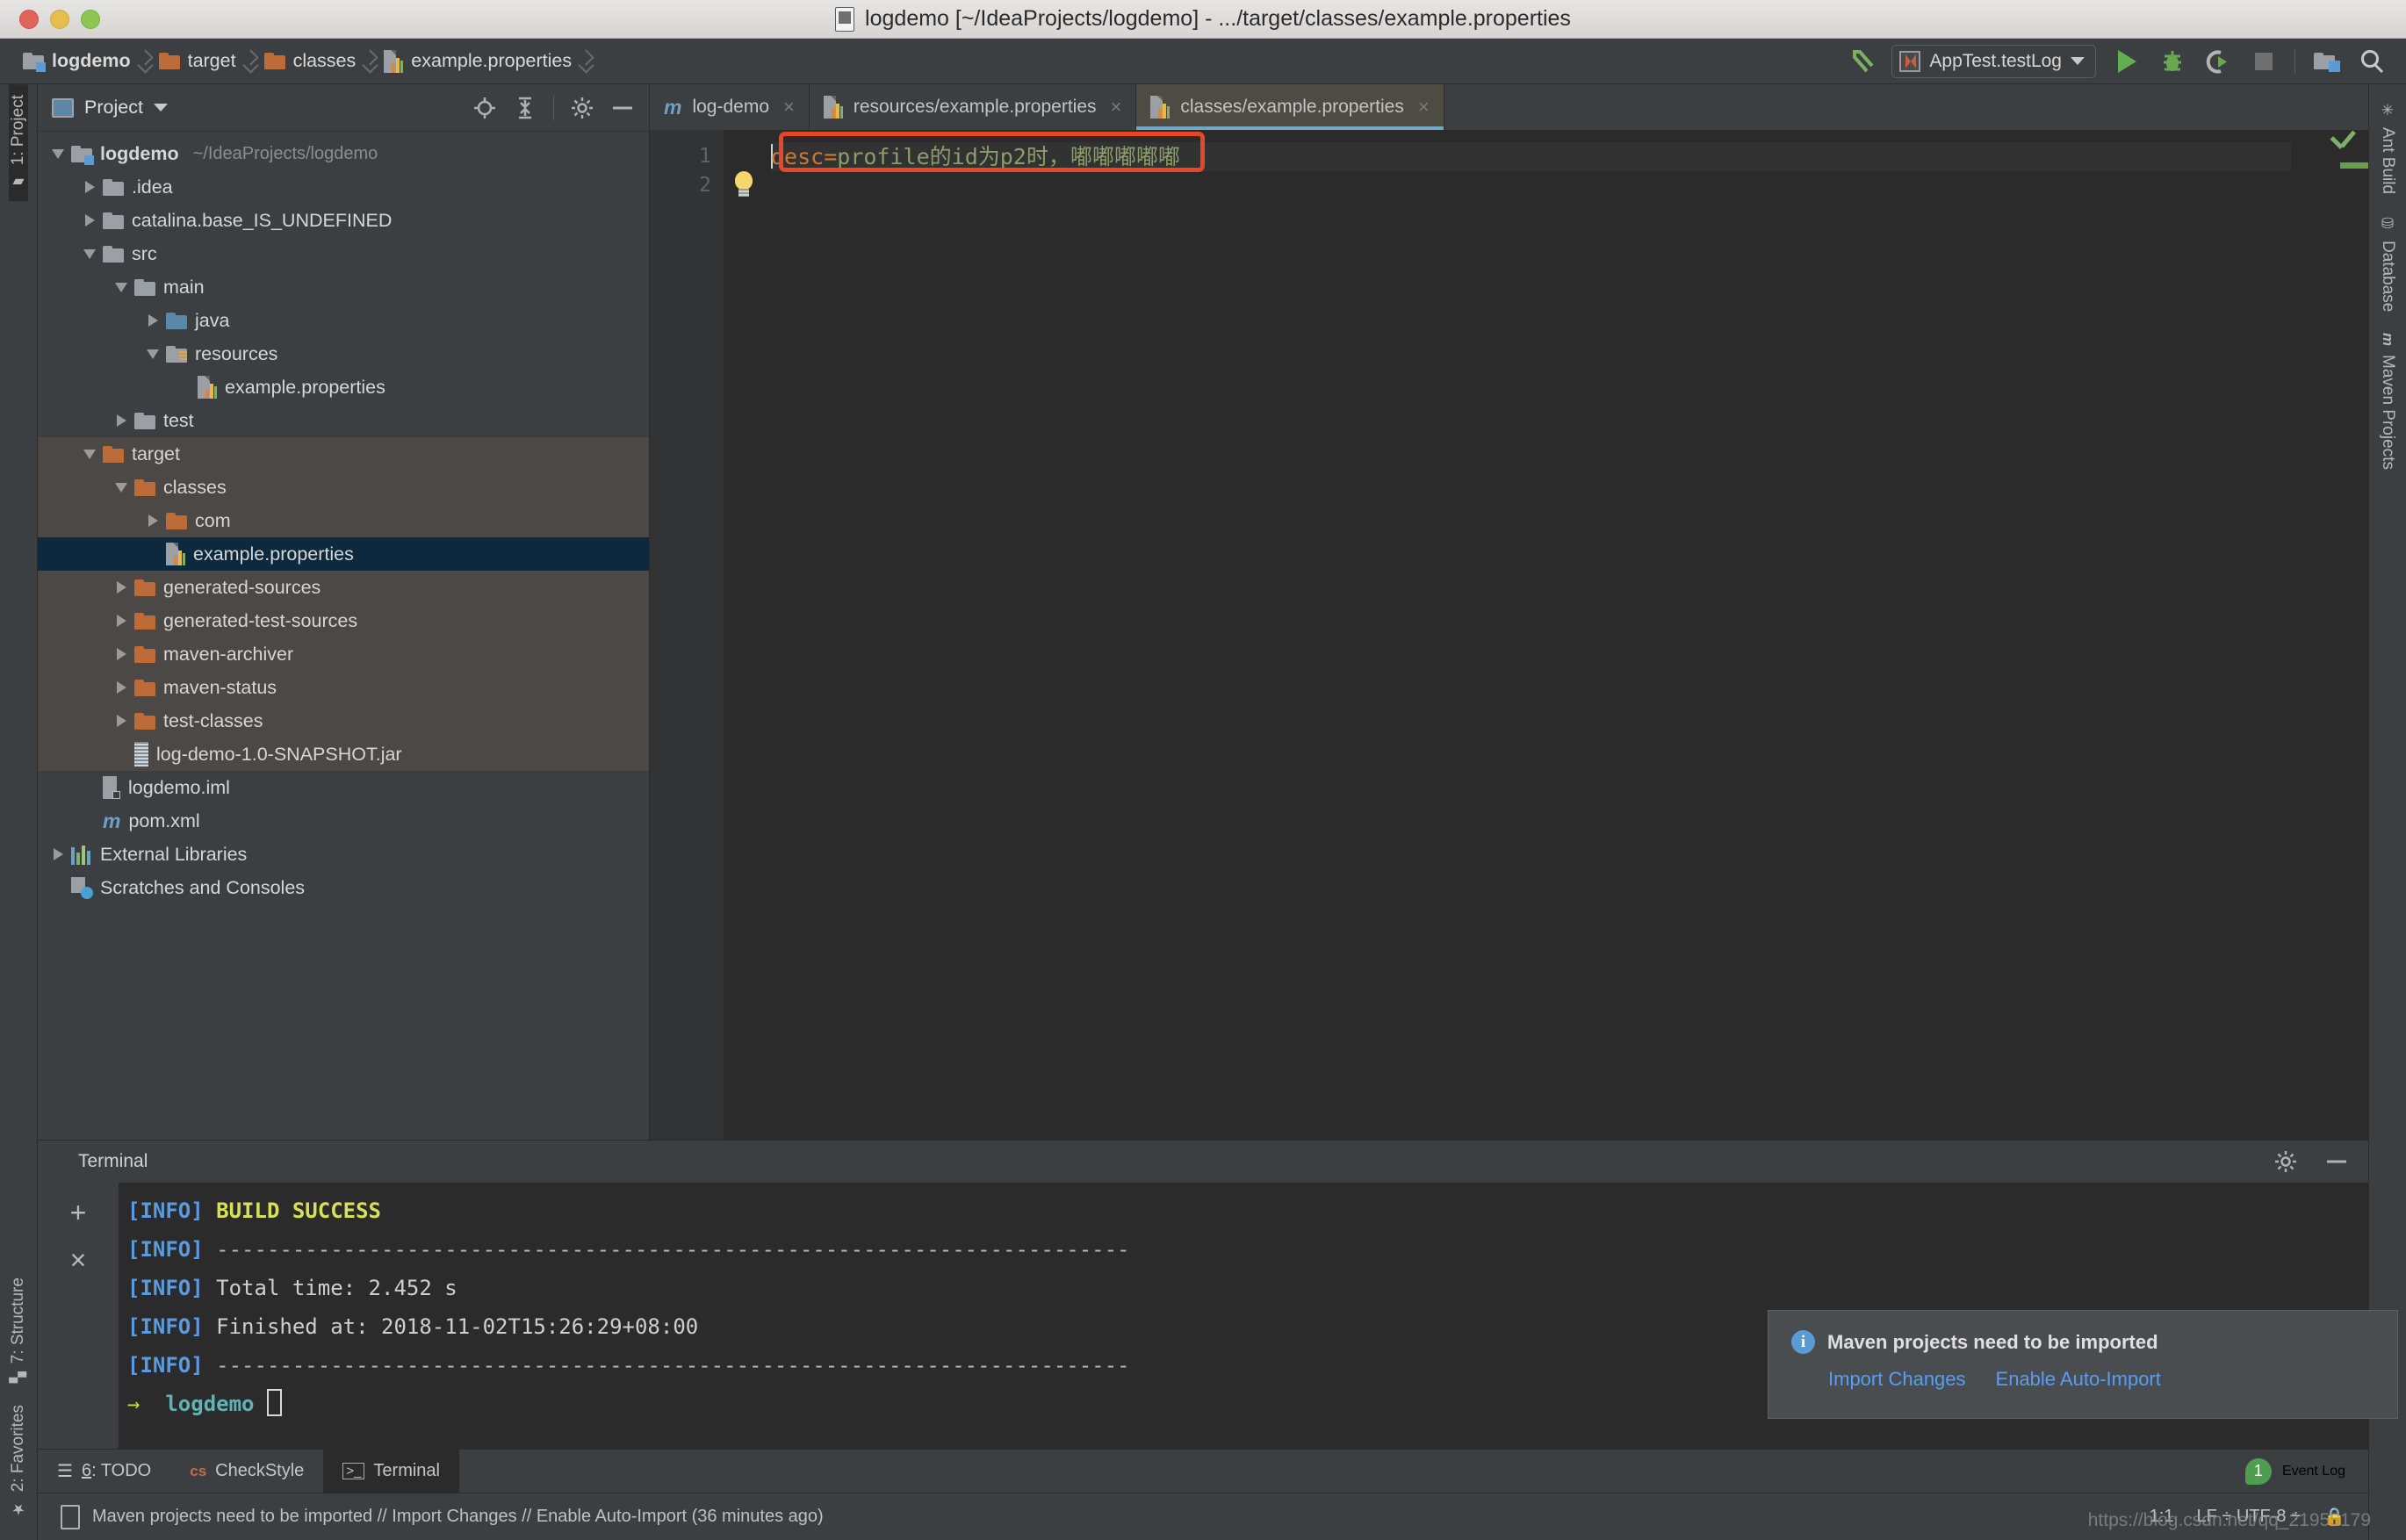  Describe the element at coordinates (343, 787) in the screenshot. I see `tree-node-logdemo-iml: logdemo.iml` at that location.